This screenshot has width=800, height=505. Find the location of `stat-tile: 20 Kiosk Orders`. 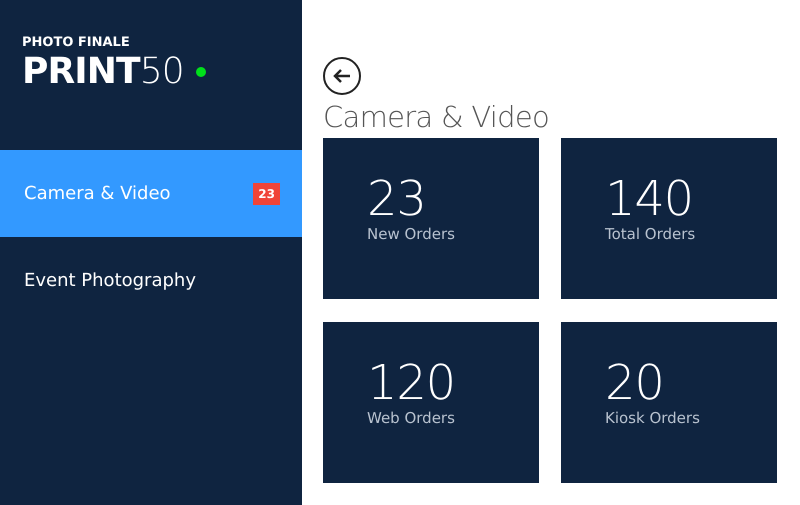

stat-tile: 20 Kiosk Orders is located at coordinates (669, 402).